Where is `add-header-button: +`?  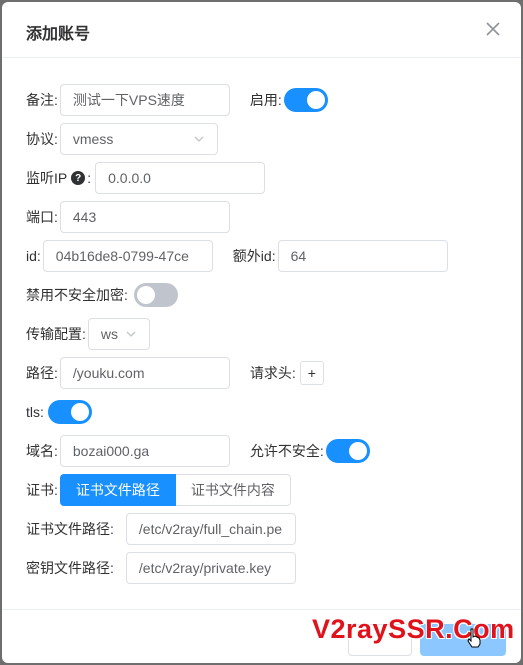 add-header-button: + is located at coordinates (311, 373).